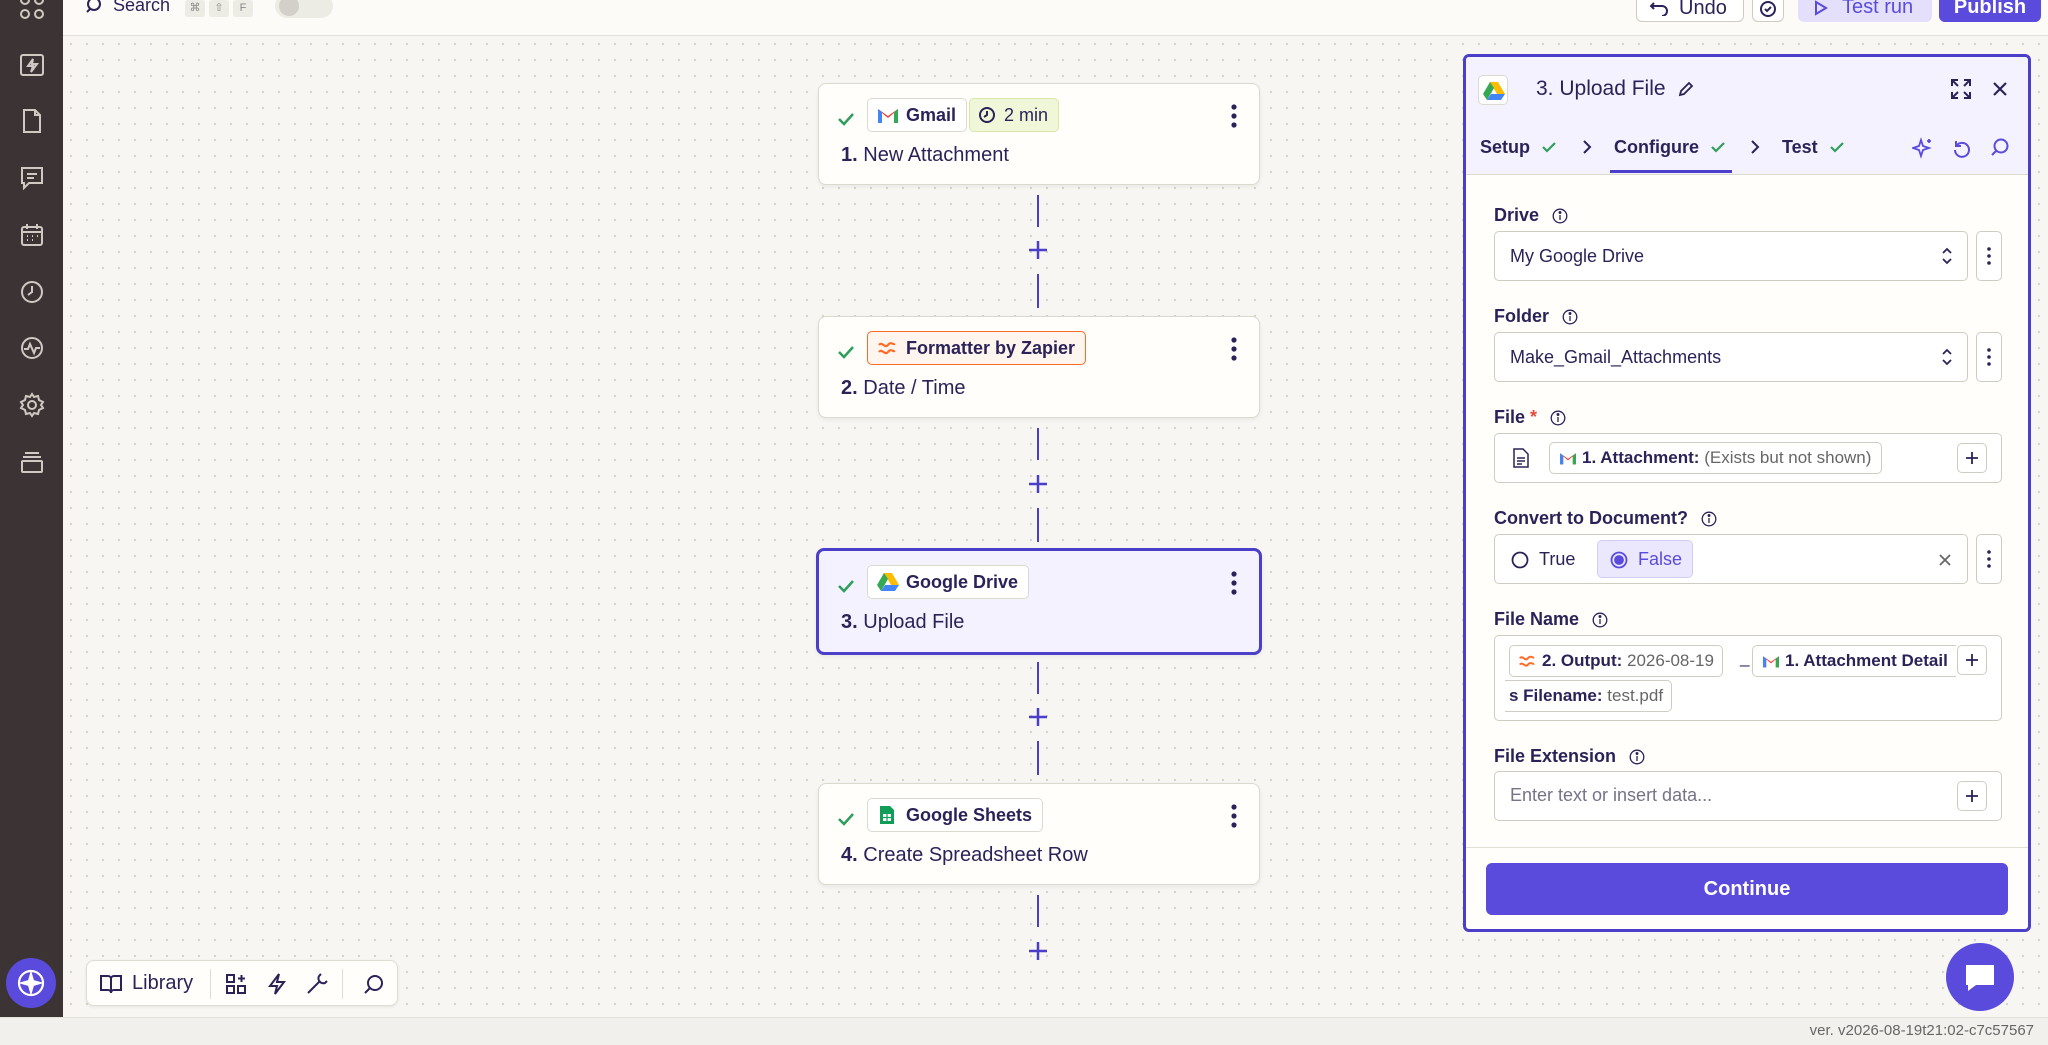 The image size is (2048, 1045). I want to click on step-card-formatter: Formatter by Zapier 2. Date / Time, so click(1039, 367).